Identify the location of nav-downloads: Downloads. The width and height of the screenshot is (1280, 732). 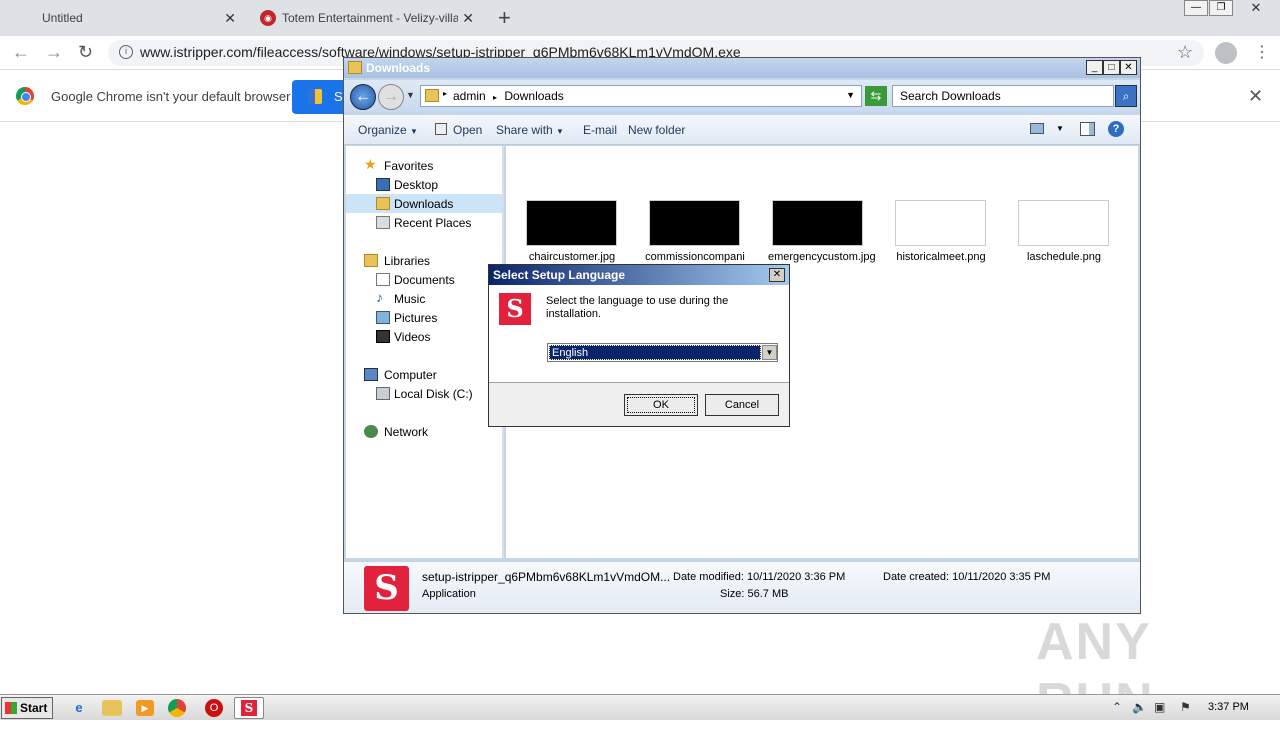
(424, 203).